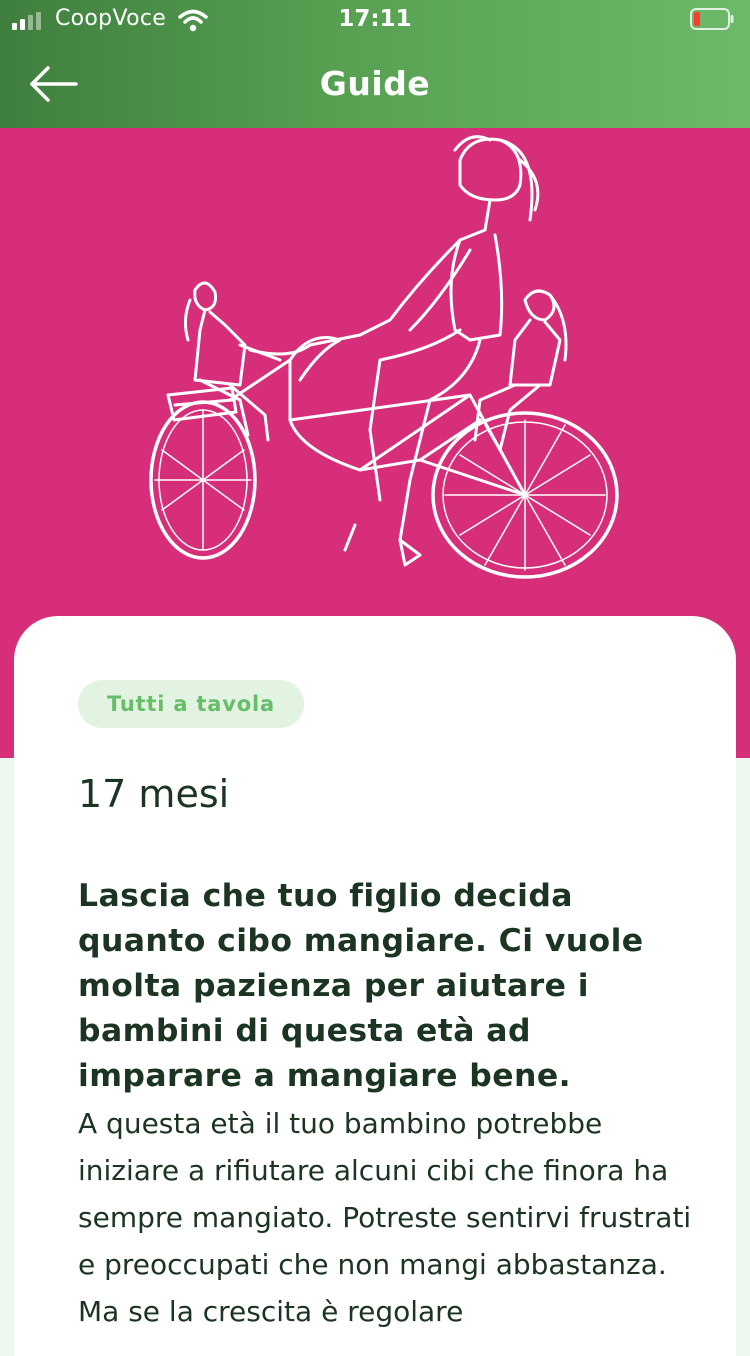 The height and width of the screenshot is (1356, 750). Describe the element at coordinates (712, 19) in the screenshot. I see `battery-low-icon` at that location.